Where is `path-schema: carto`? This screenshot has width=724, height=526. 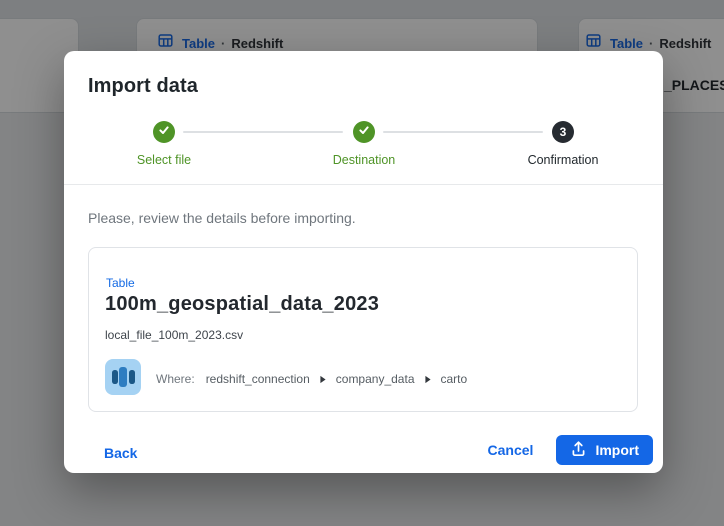
path-schema: carto is located at coordinates (454, 379).